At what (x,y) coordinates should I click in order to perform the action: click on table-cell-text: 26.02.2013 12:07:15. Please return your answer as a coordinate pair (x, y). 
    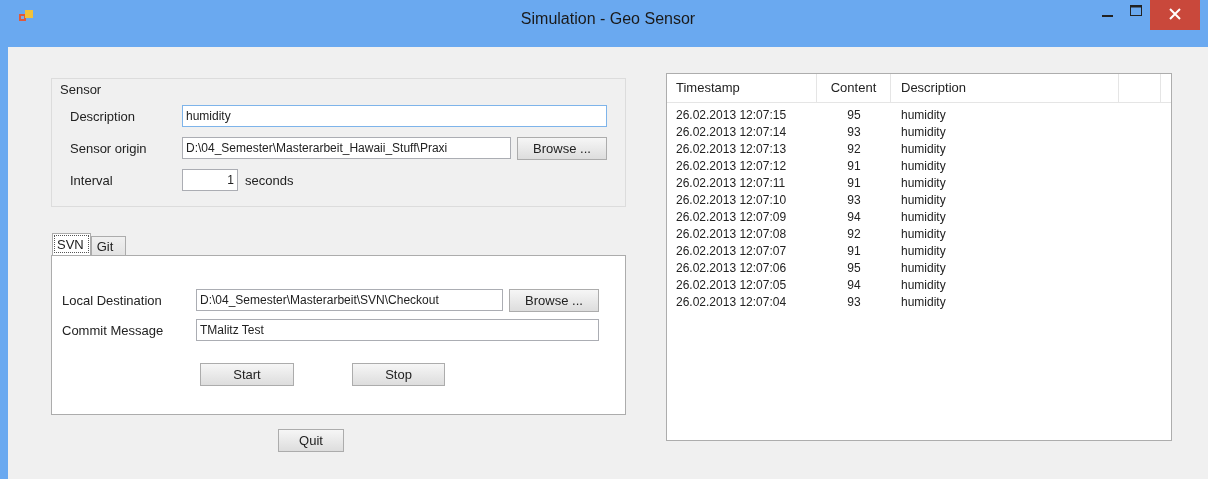
    Looking at the image, I should click on (731, 115).